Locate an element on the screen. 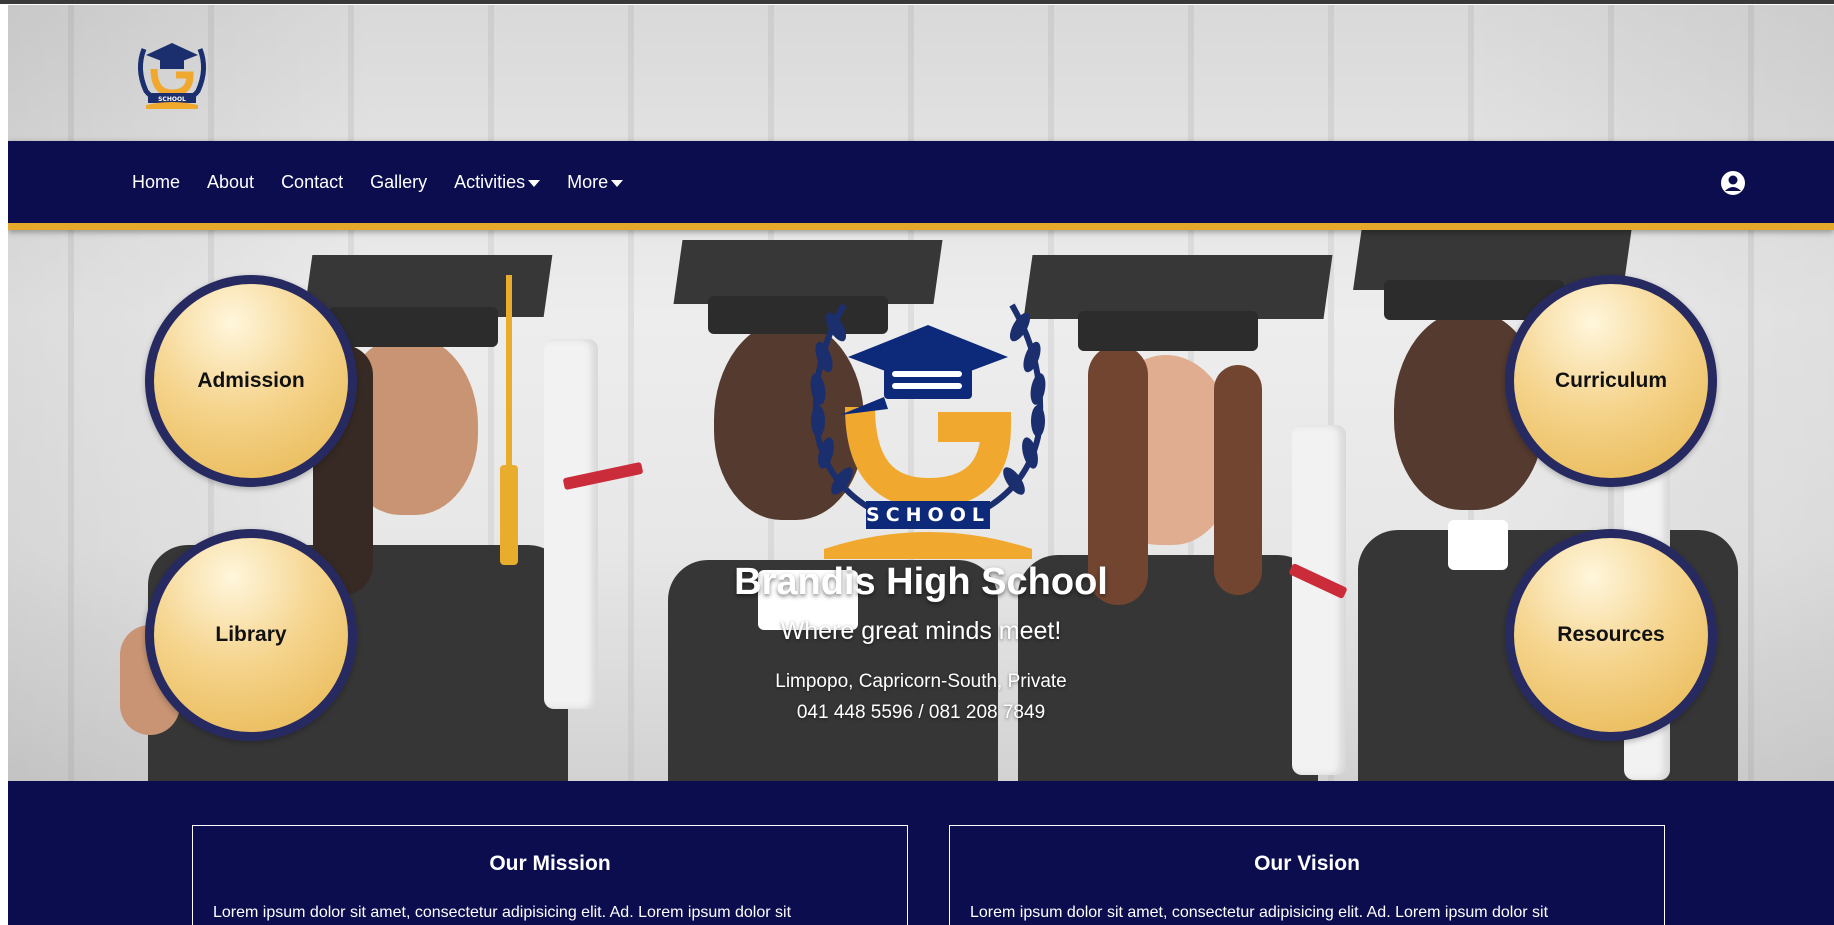 The width and height of the screenshot is (1834, 925). laurel-left is located at coordinates (840, 406).